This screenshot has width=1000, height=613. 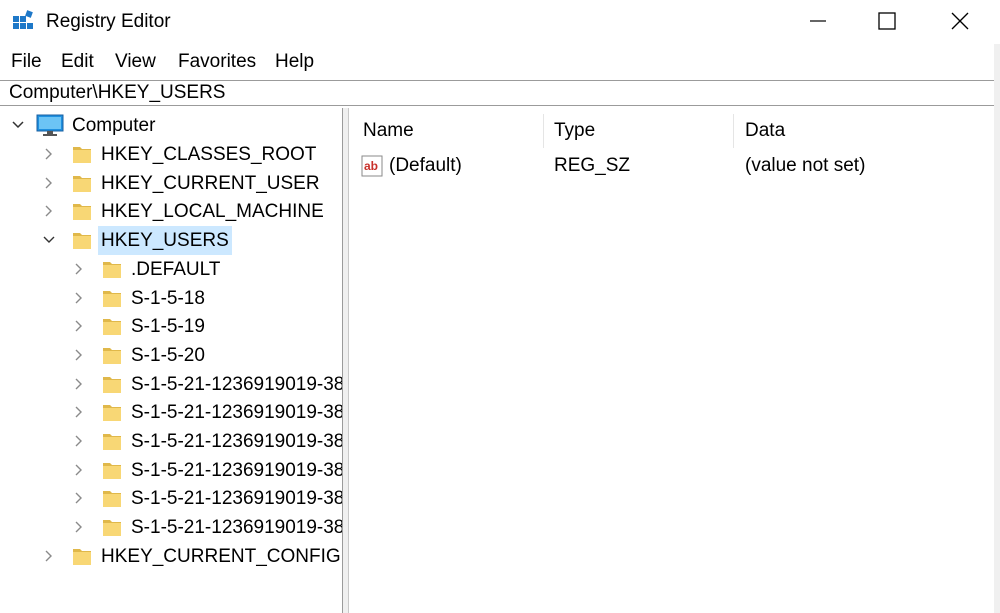 I want to click on menu-file: File, so click(x=26, y=62).